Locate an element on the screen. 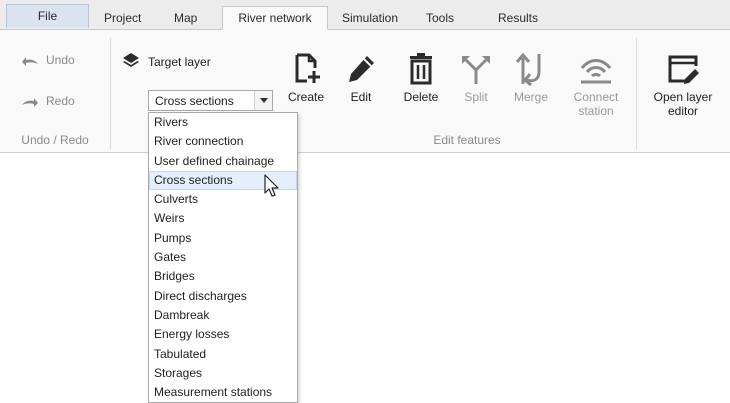 Image resolution: width=730 pixels, height=403 pixels. list-item: User defined chainage is located at coordinates (223, 161).